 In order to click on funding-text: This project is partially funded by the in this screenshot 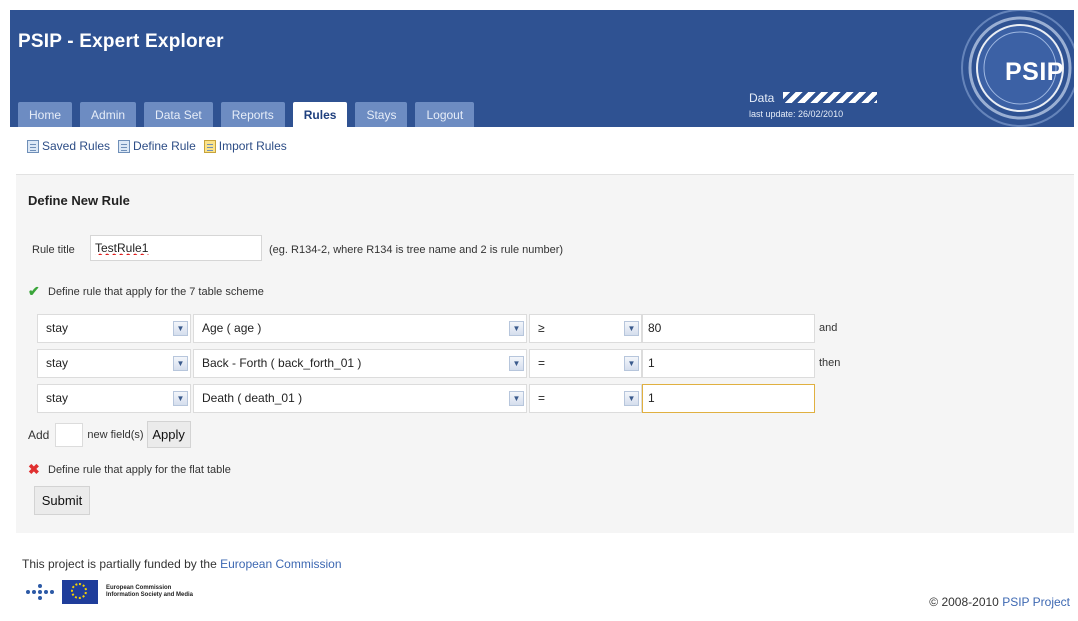, I will do `click(119, 564)`.